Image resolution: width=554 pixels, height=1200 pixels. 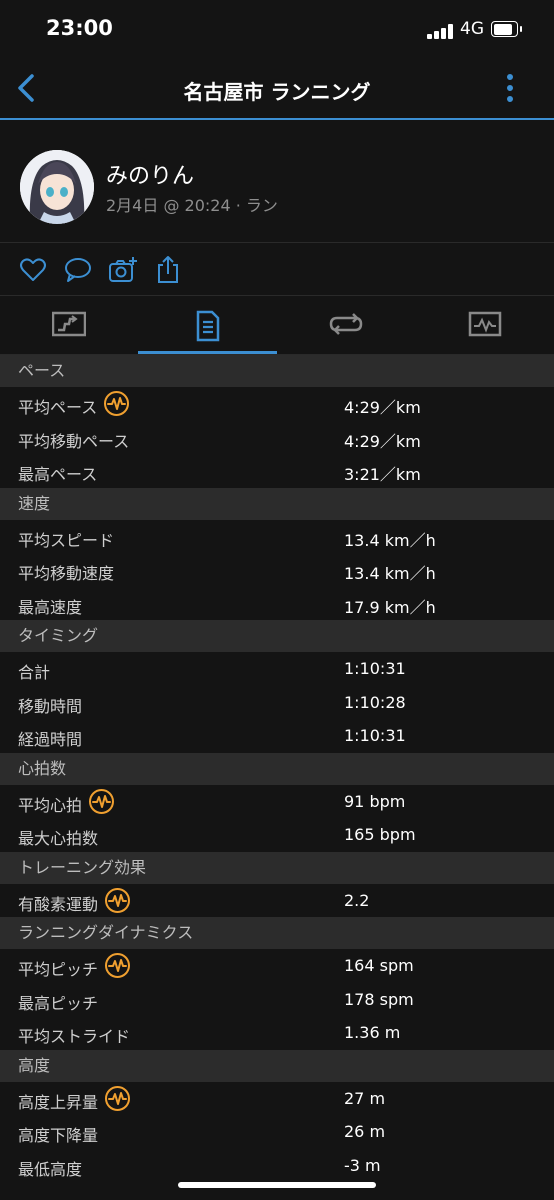 What do you see at coordinates (277, 1185) in the screenshot?
I see `home-indicator` at bounding box center [277, 1185].